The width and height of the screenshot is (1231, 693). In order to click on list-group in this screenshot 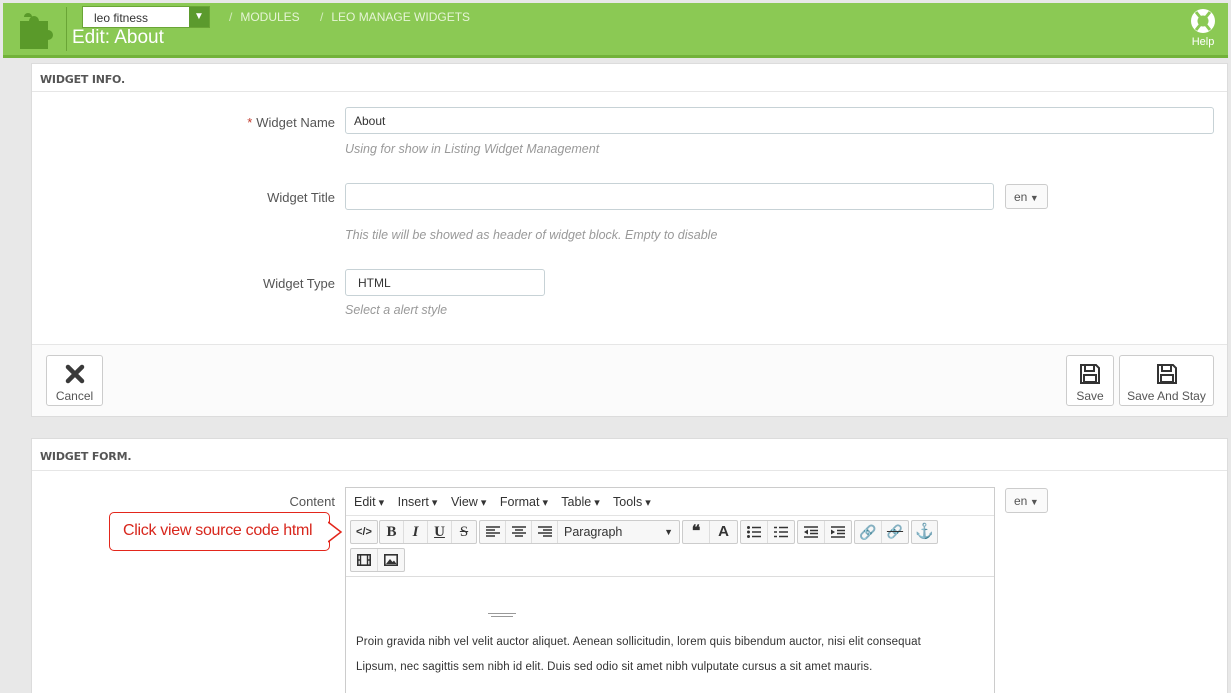, I will do `click(767, 532)`.